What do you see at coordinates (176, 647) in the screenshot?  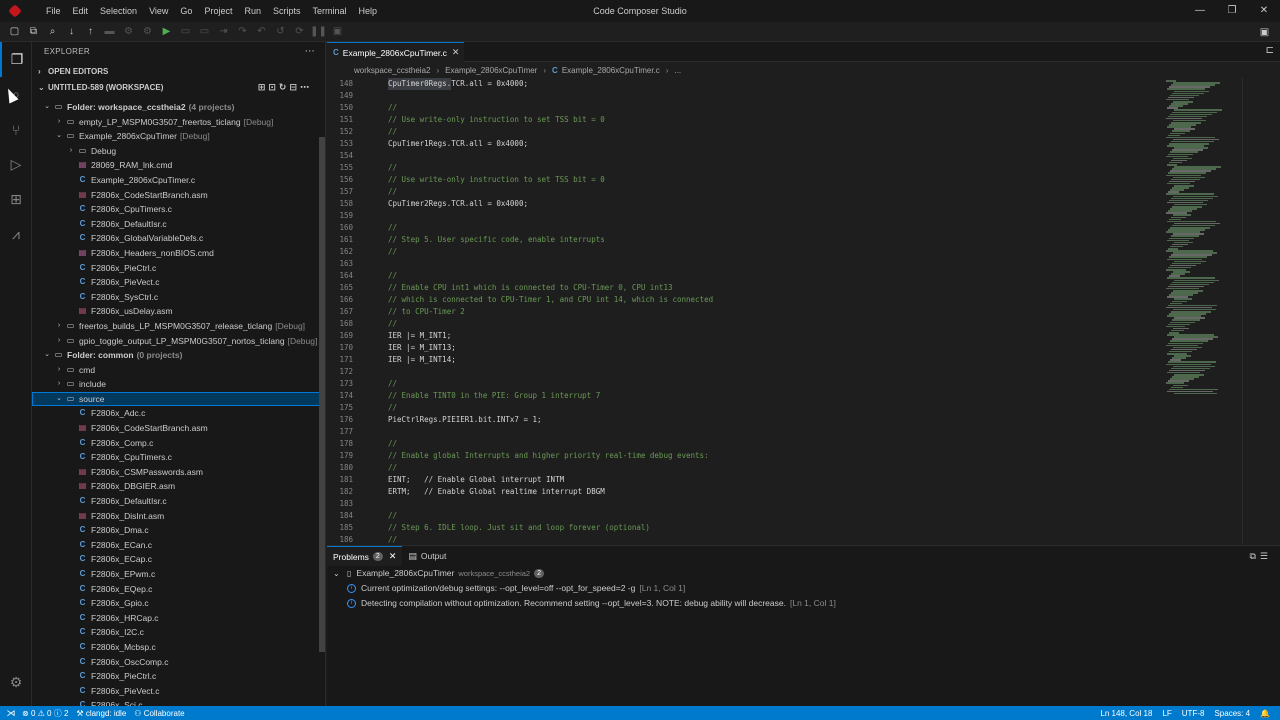 I see `tree-file: C F2806x_Mcbsp.c` at bounding box center [176, 647].